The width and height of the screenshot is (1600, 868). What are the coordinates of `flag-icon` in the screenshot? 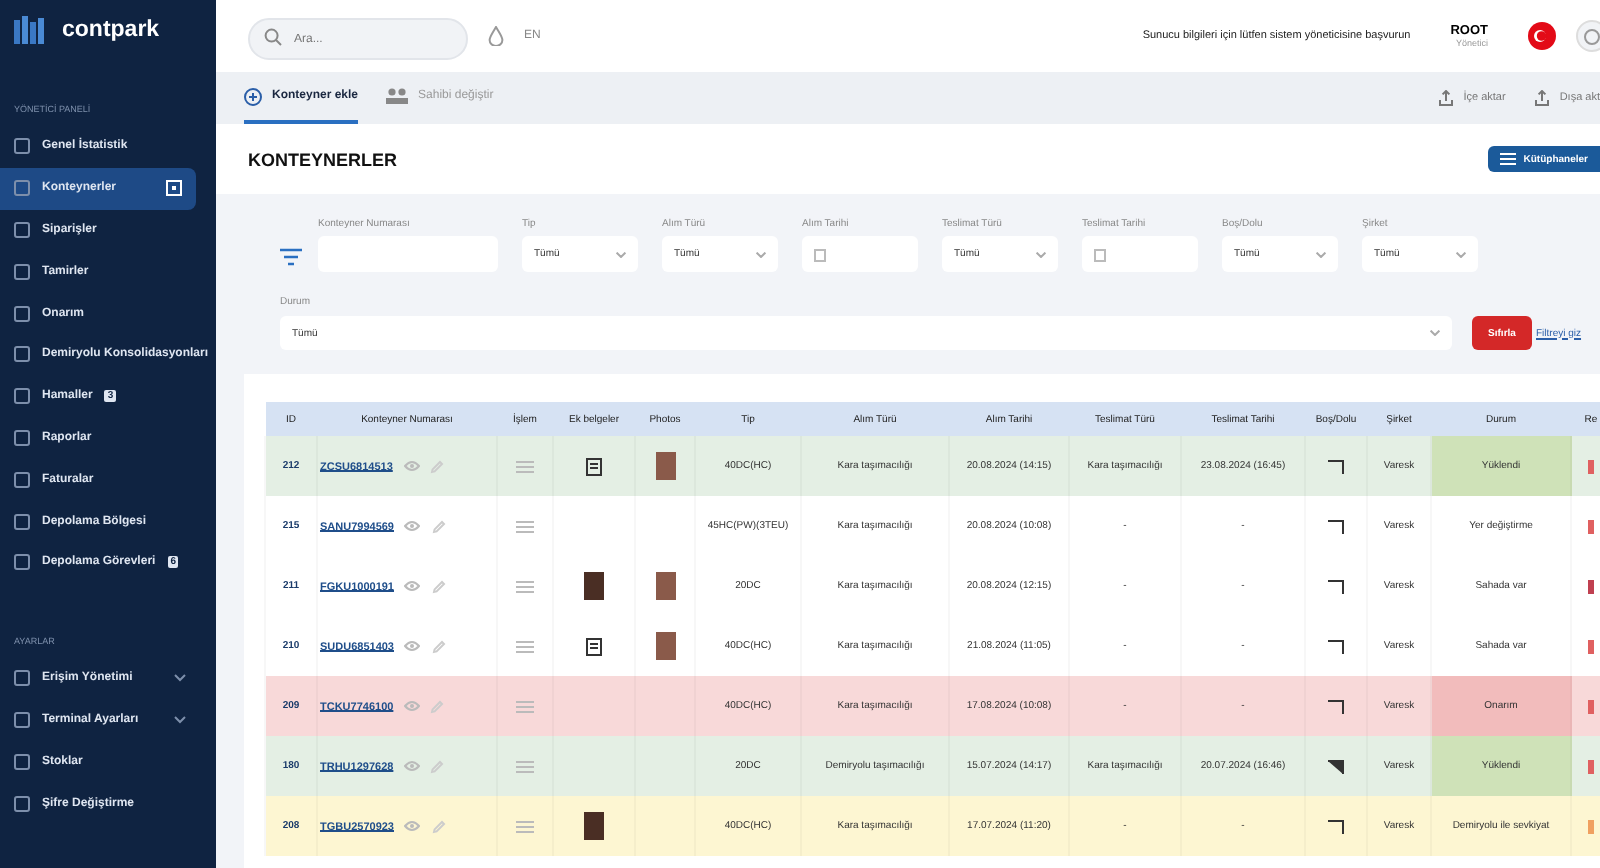 It's located at (1542, 36).